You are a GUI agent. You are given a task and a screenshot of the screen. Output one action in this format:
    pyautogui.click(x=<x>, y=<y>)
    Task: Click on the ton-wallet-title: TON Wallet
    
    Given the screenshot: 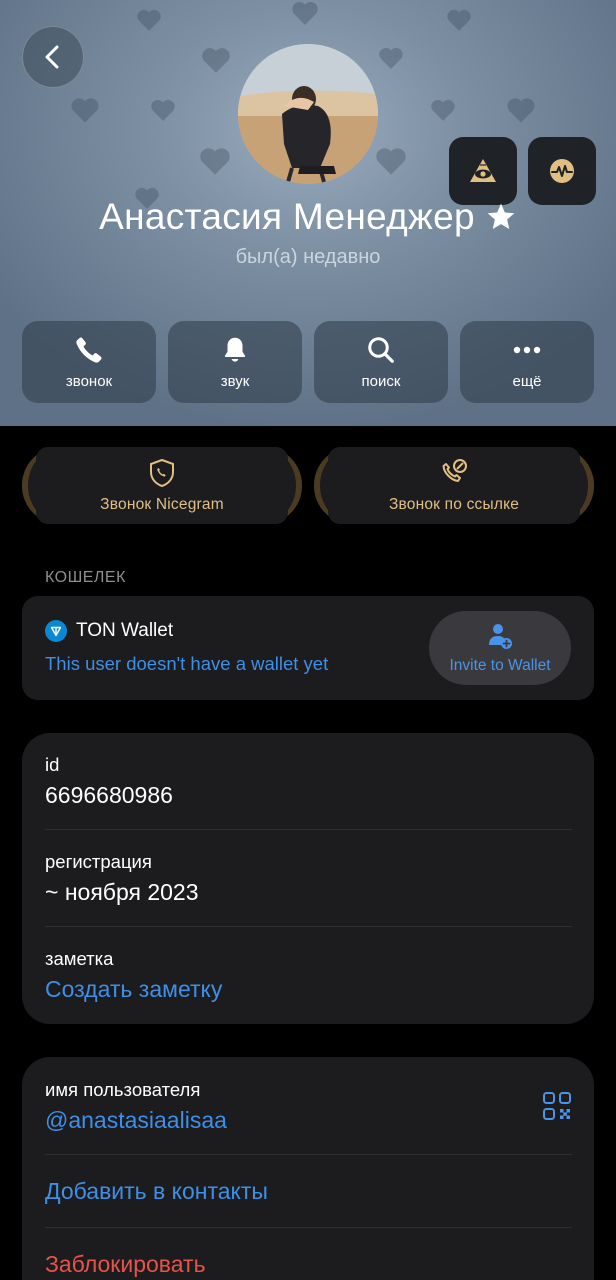 What is the action you would take?
    pyautogui.click(x=125, y=630)
    